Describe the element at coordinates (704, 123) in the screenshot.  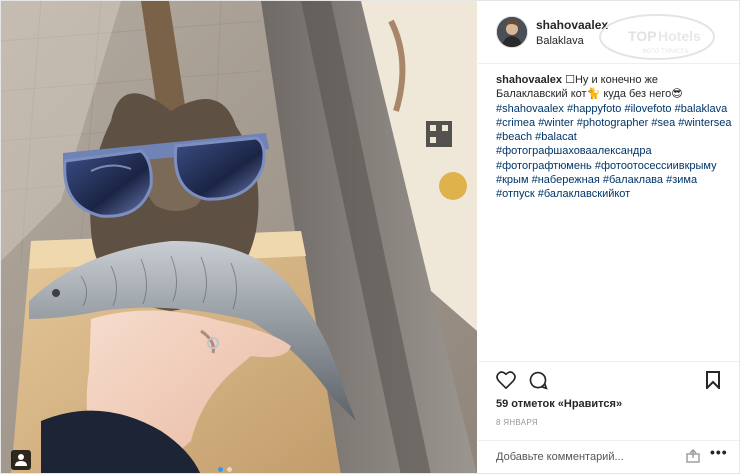
I see `hashtag-link: #wintersea` at that location.